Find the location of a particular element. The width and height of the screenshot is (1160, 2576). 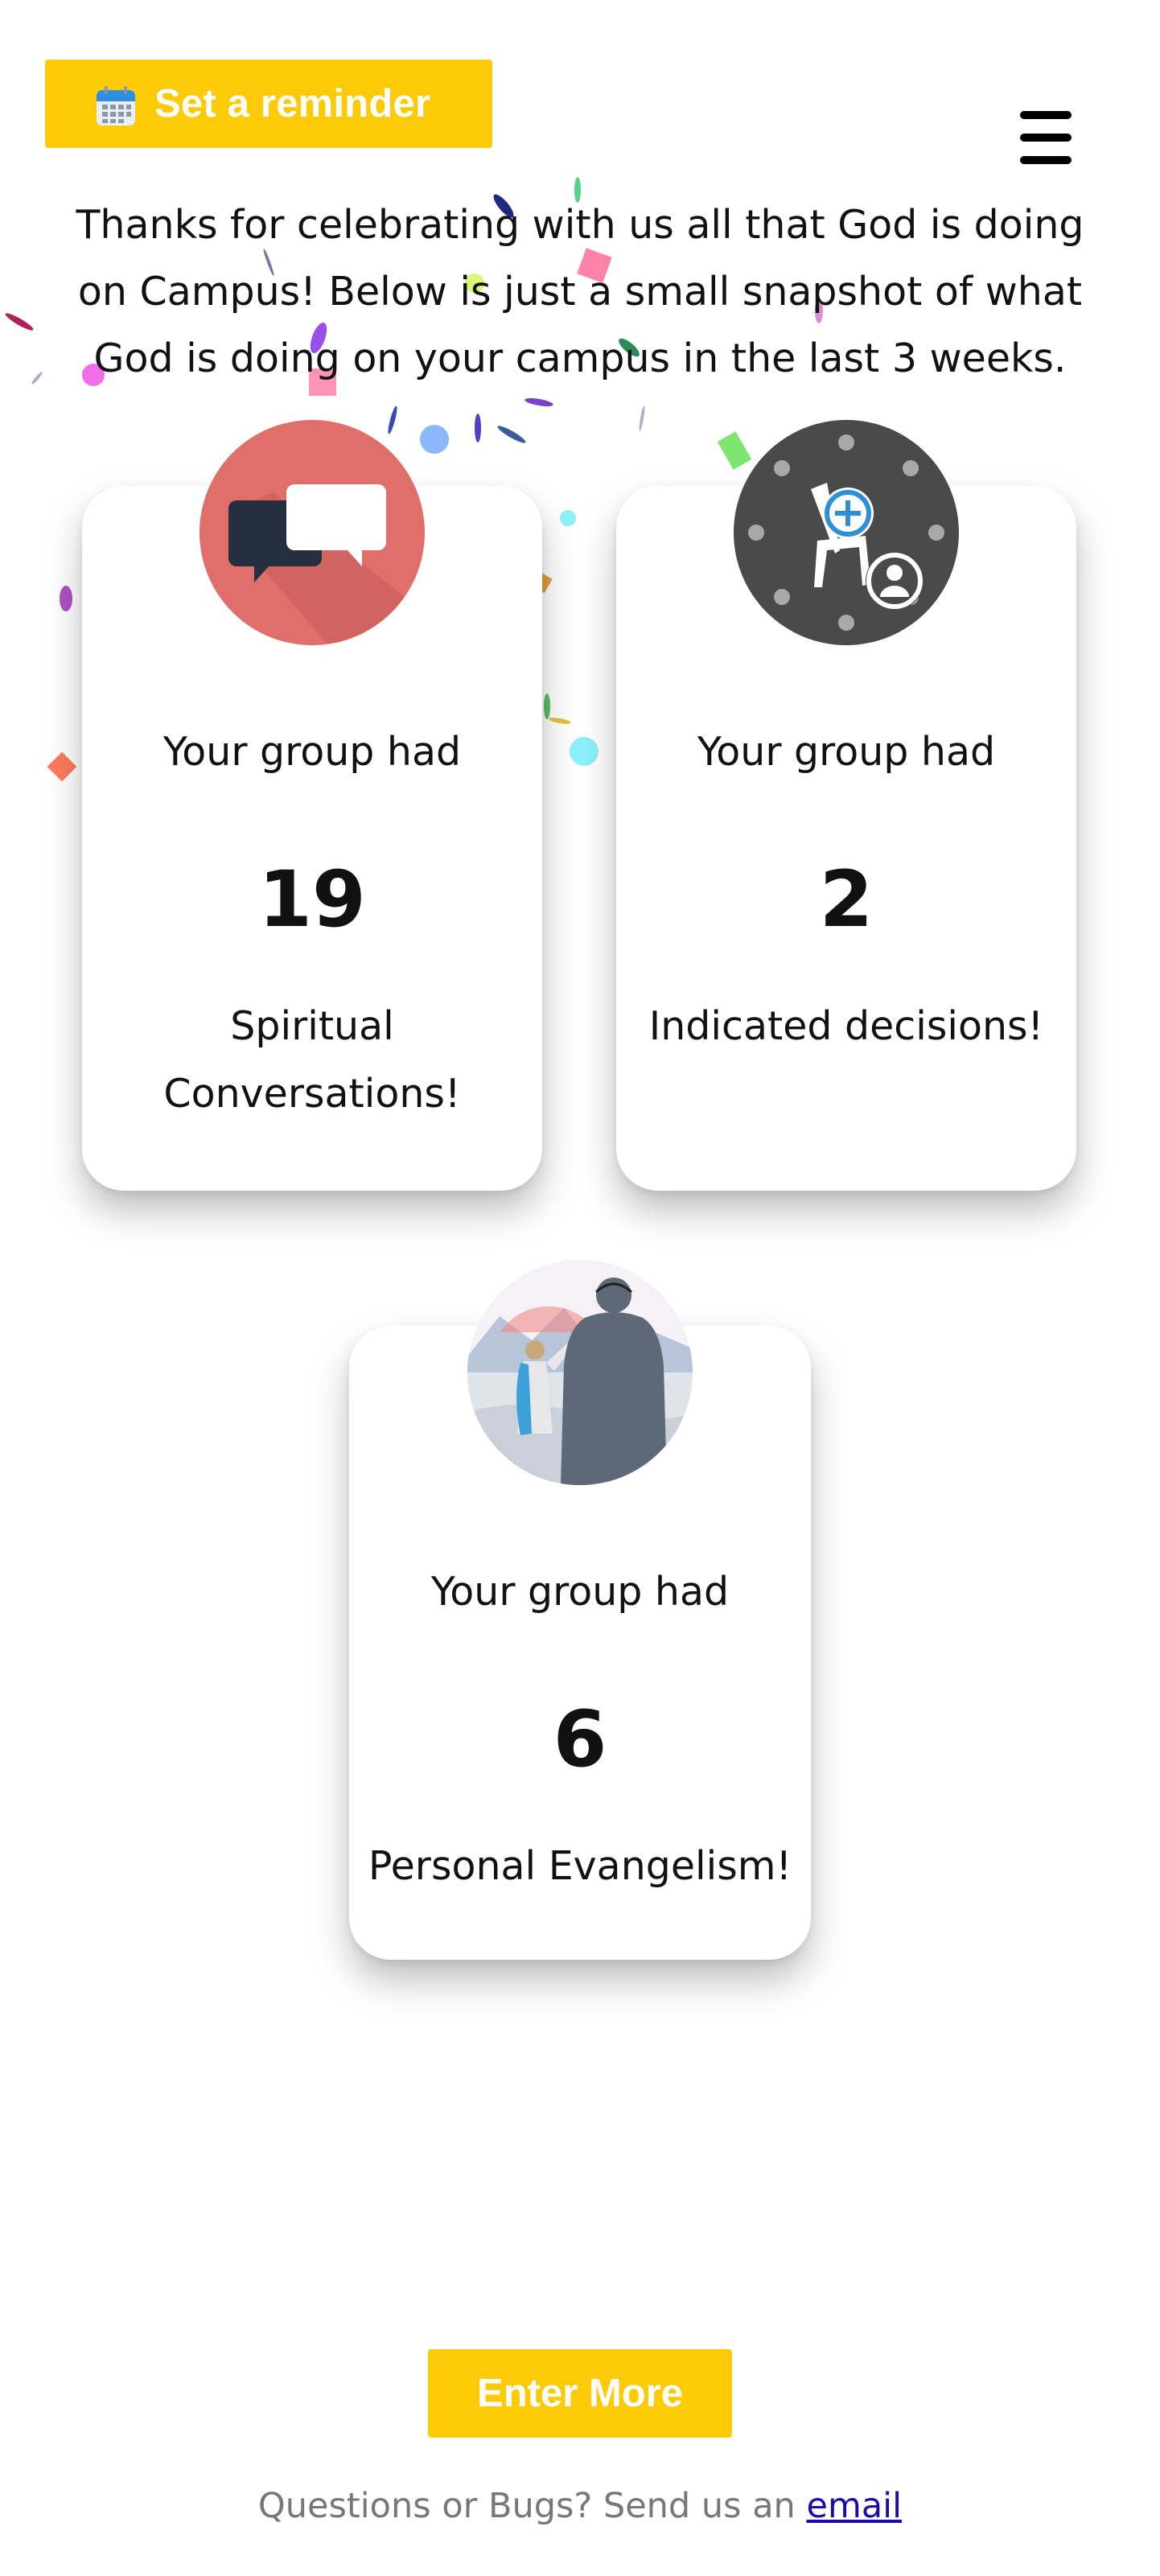

chat-bubbles-icon is located at coordinates (312, 532).